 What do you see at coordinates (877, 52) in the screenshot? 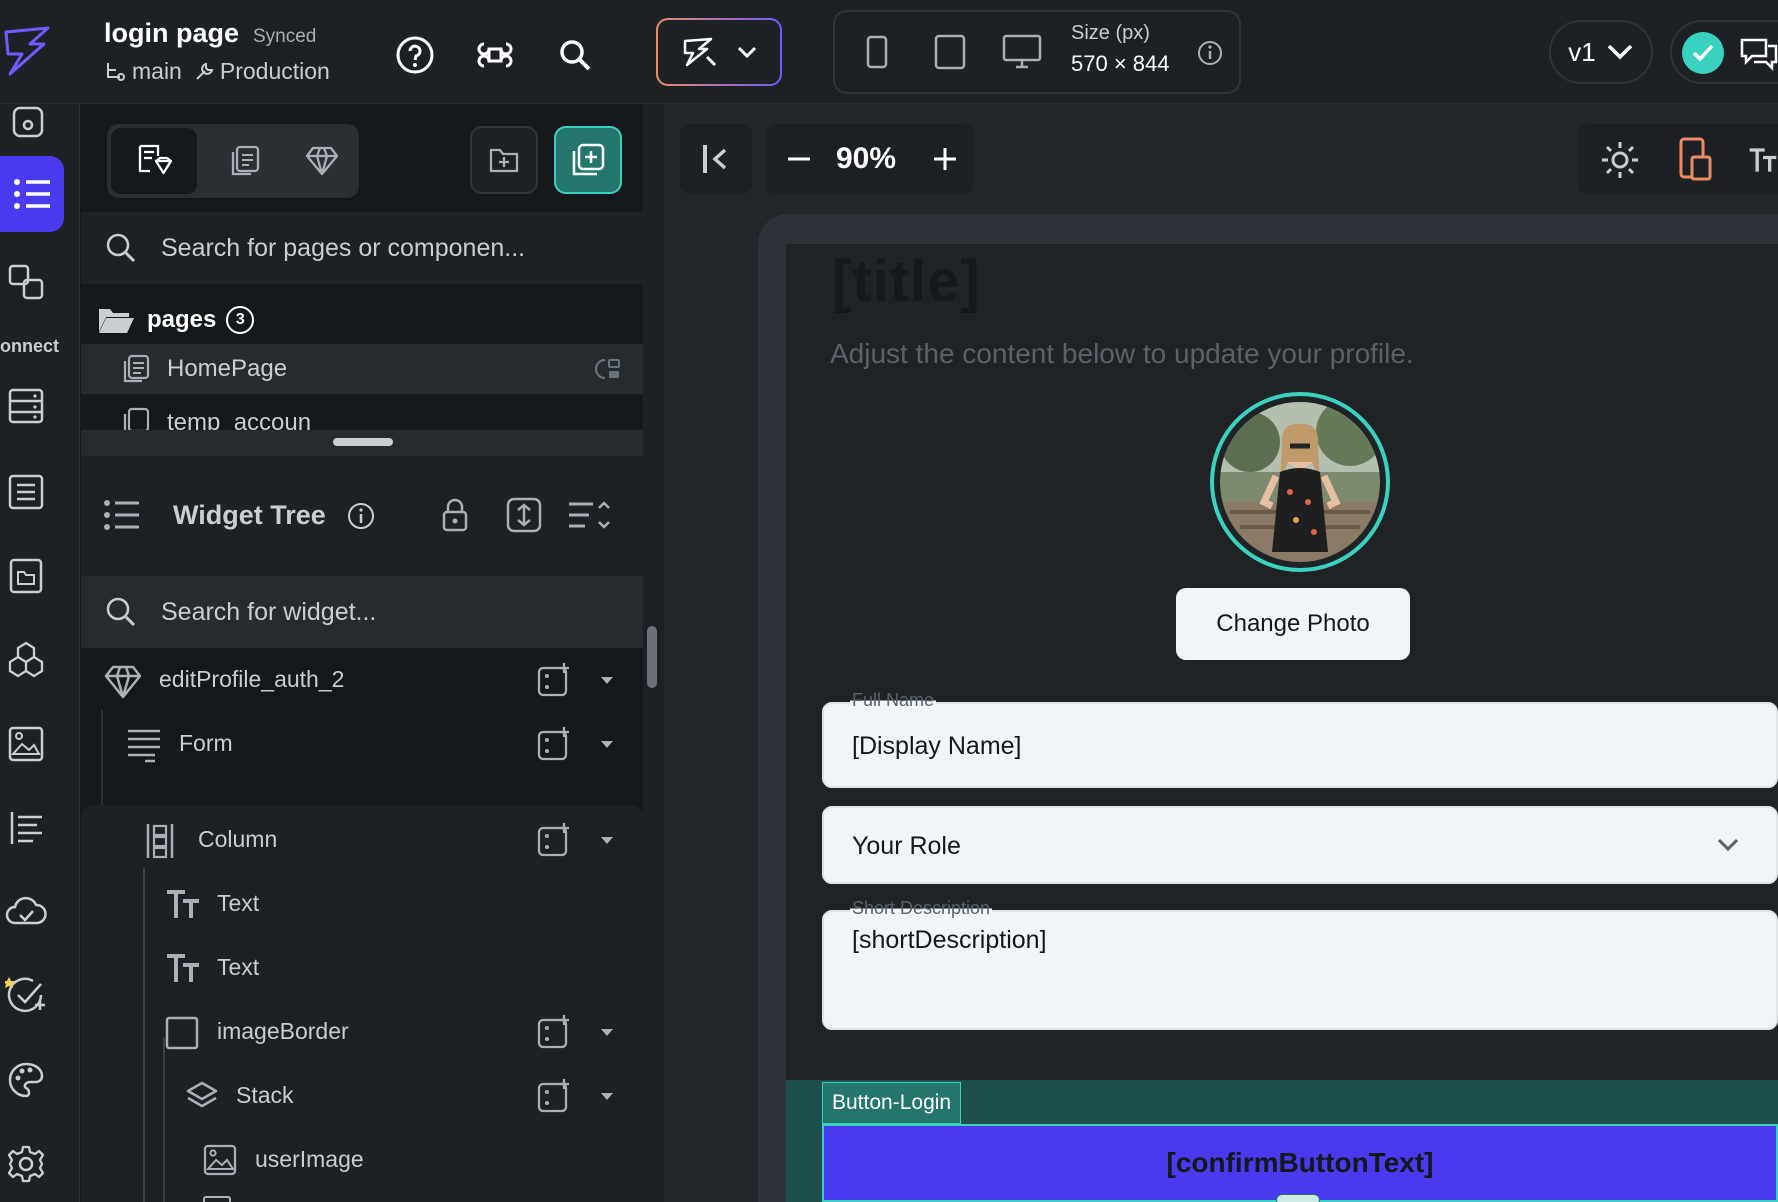
I see `phone-icon` at bounding box center [877, 52].